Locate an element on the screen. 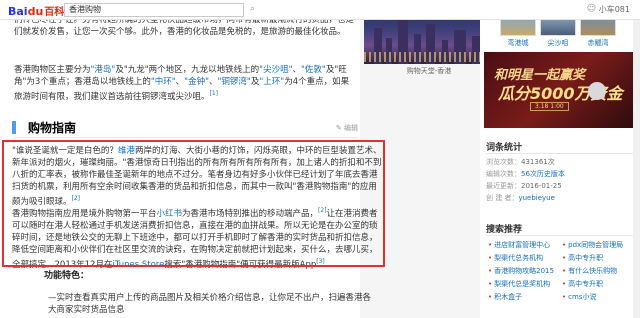 This screenshot has width=640, height=318. related-link-text: 香港购物攻略2015 is located at coordinates (524, 271).